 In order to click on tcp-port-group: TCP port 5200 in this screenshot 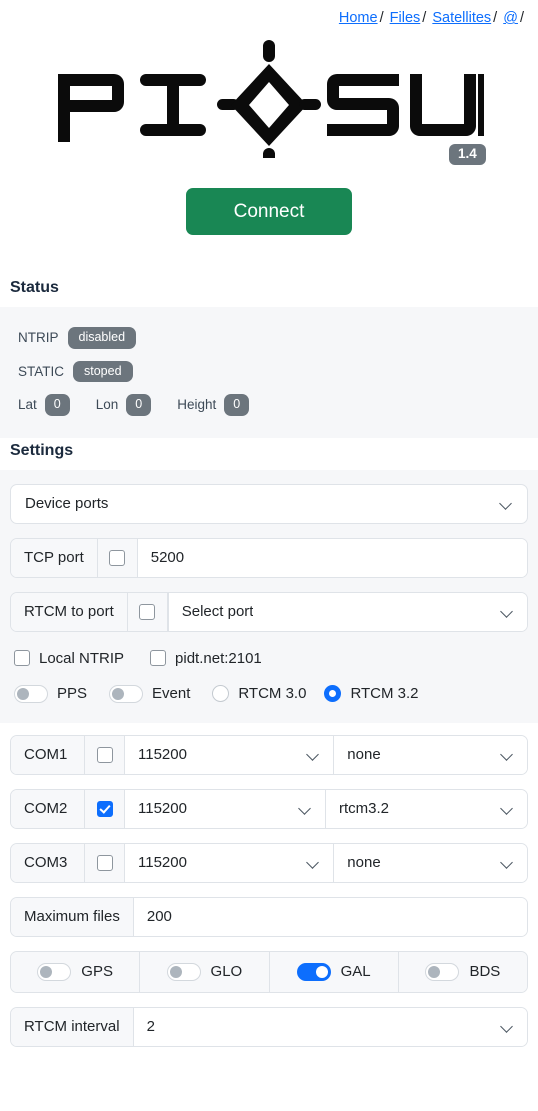, I will do `click(269, 557)`.